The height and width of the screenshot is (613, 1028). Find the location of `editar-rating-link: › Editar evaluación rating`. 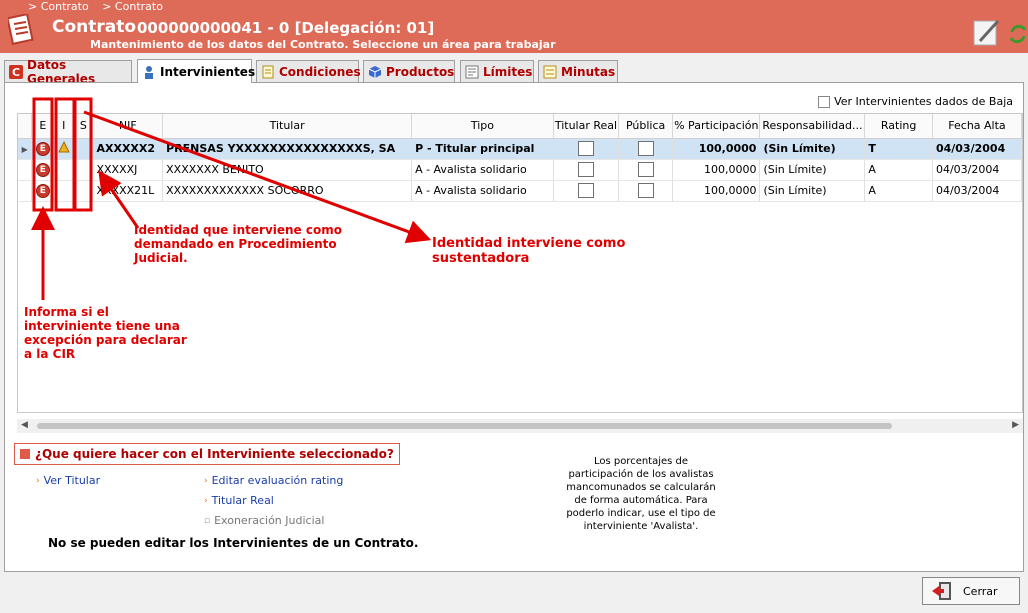

editar-rating-link: › Editar evaluación rating is located at coordinates (273, 480).